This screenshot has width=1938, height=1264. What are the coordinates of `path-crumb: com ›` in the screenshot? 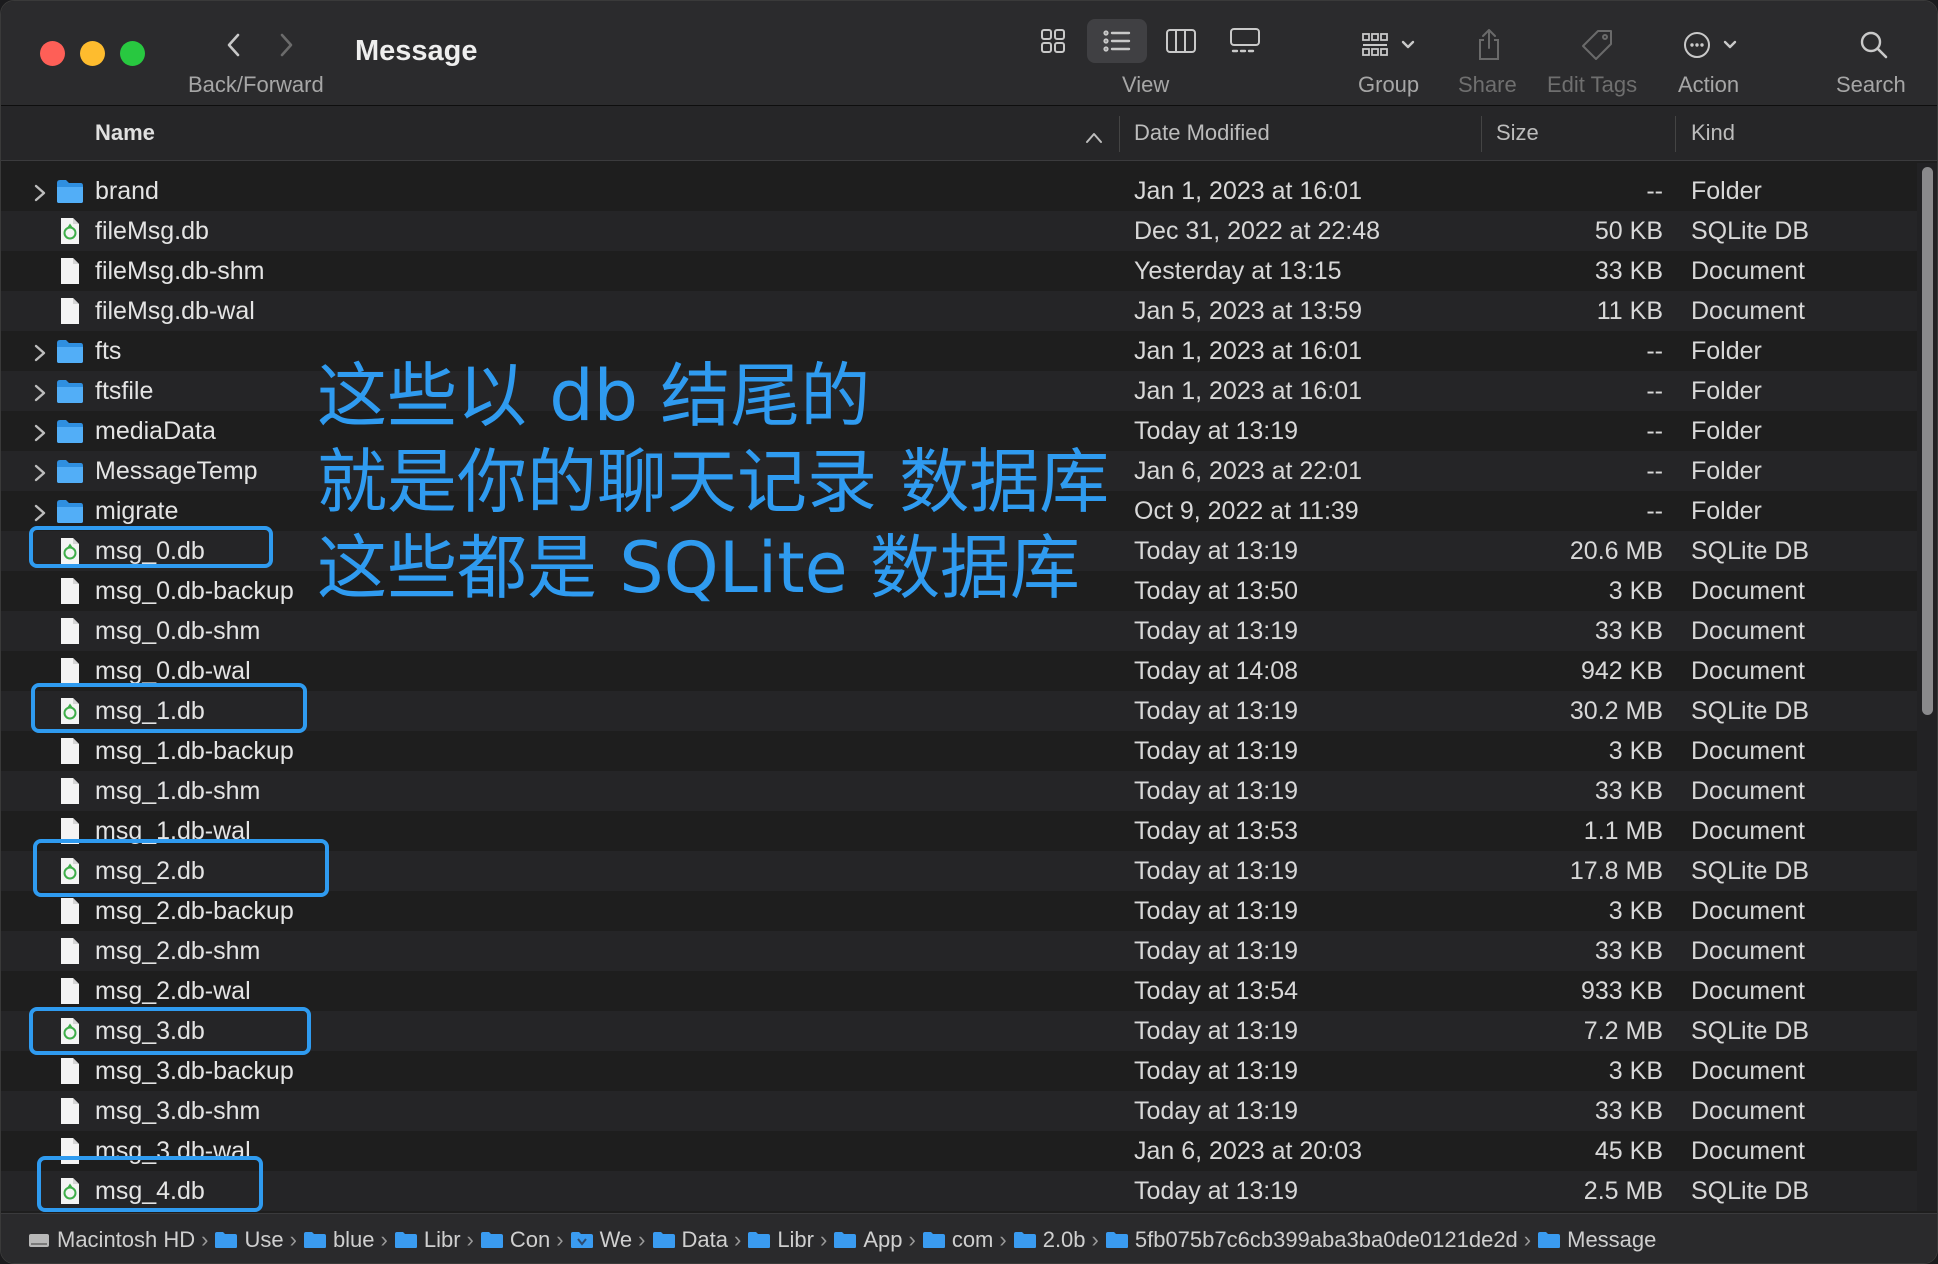 It's located at (964, 1240).